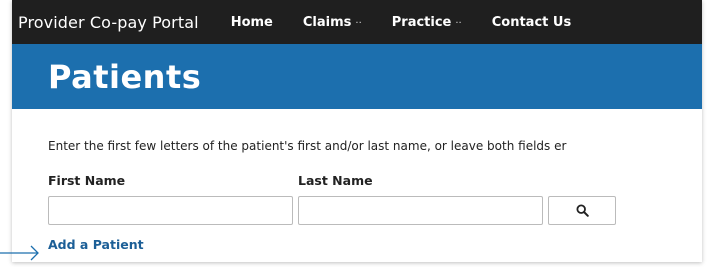  Describe the element at coordinates (170, 210) in the screenshot. I see `first-name-input` at that location.